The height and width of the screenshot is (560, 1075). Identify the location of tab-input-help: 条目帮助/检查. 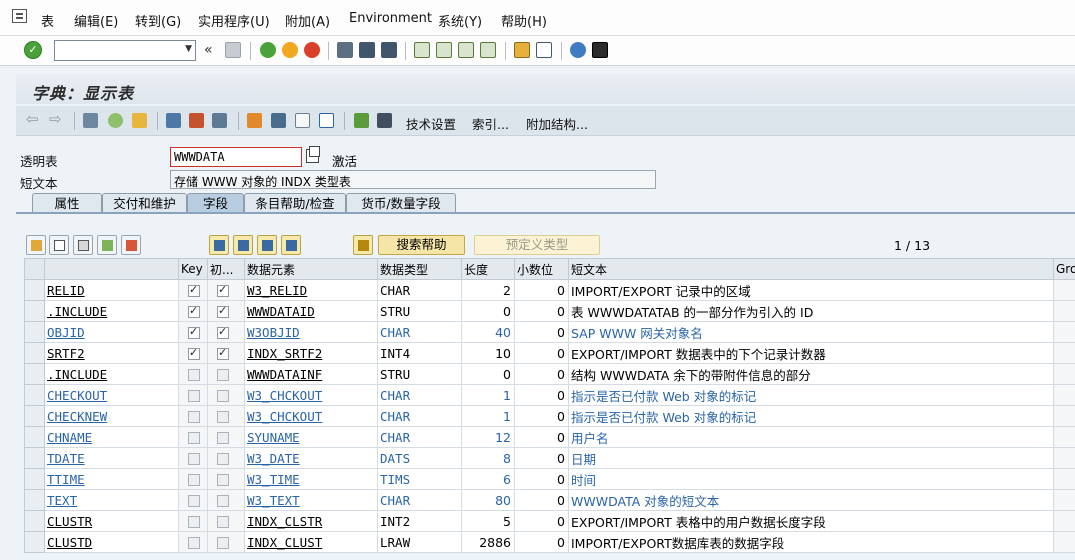
(295, 203).